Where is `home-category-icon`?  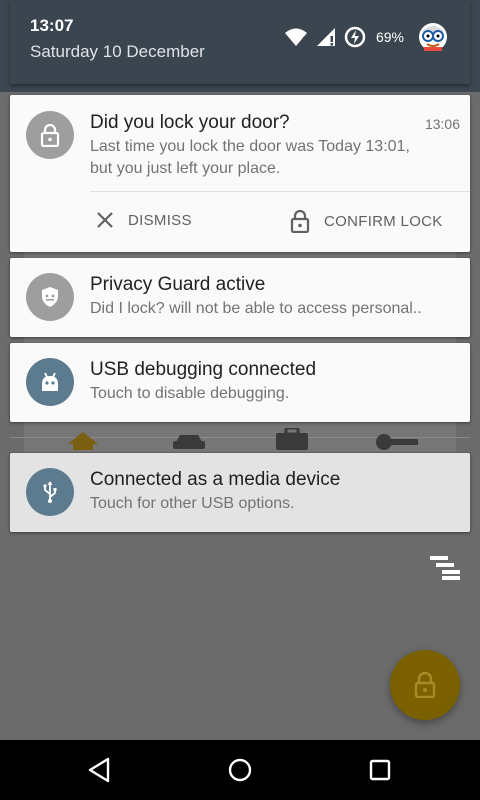
home-category-icon is located at coordinates (83, 441).